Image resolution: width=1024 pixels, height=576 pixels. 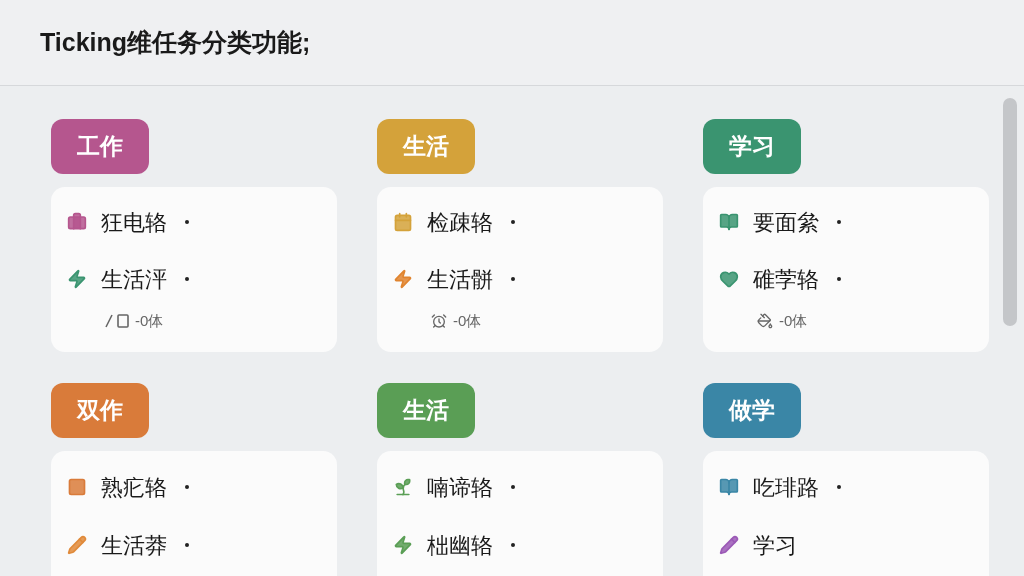 I want to click on task-title: 要面絫, so click(x=786, y=222).